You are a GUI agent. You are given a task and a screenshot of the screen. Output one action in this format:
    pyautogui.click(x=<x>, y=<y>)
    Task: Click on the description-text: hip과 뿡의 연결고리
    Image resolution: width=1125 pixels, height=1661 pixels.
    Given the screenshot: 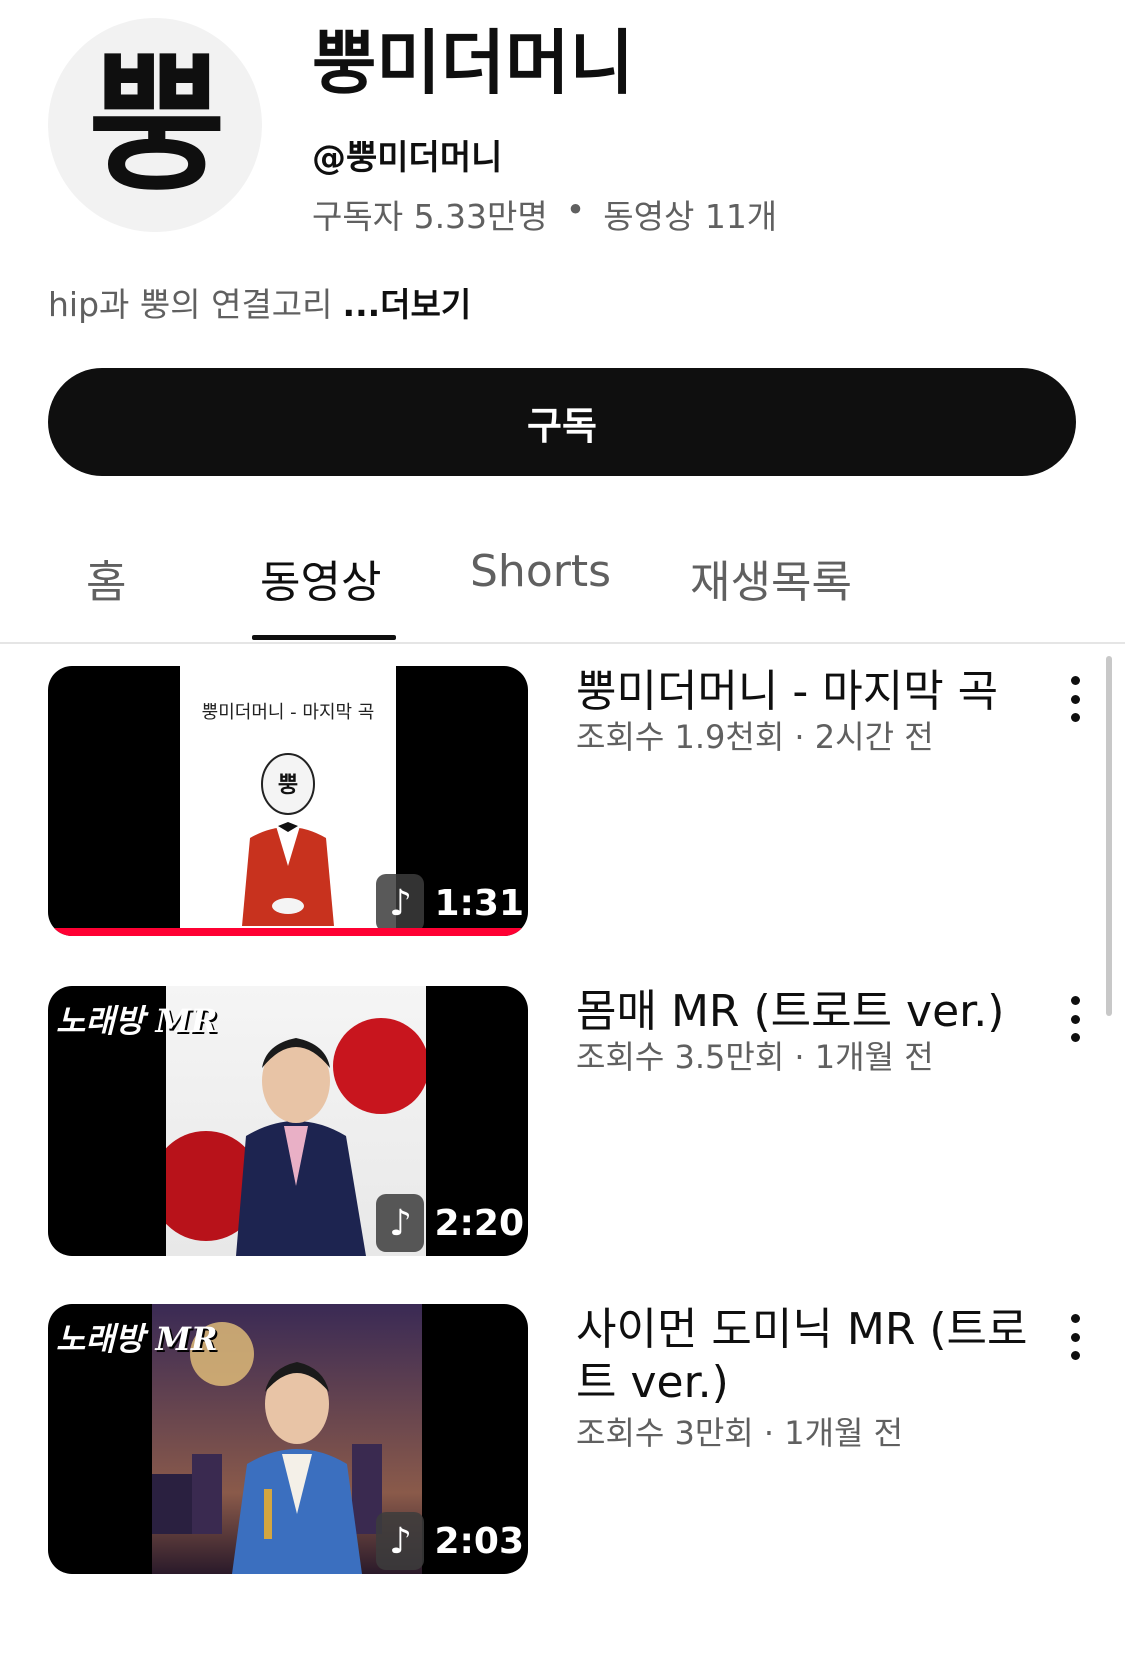 What is the action you would take?
    pyautogui.click(x=190, y=304)
    